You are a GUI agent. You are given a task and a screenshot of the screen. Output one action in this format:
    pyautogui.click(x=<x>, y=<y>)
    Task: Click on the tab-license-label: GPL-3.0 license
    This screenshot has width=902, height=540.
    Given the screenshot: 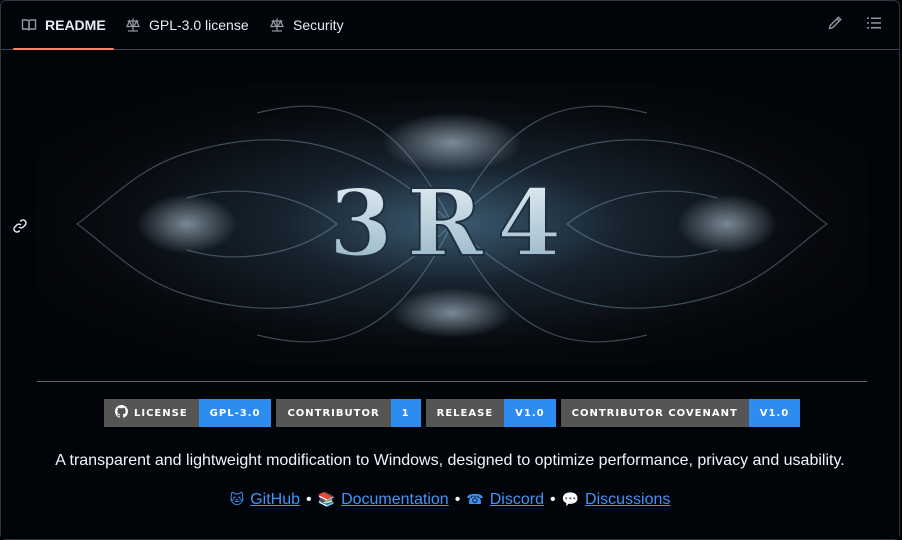 What is the action you would take?
    pyautogui.click(x=199, y=25)
    